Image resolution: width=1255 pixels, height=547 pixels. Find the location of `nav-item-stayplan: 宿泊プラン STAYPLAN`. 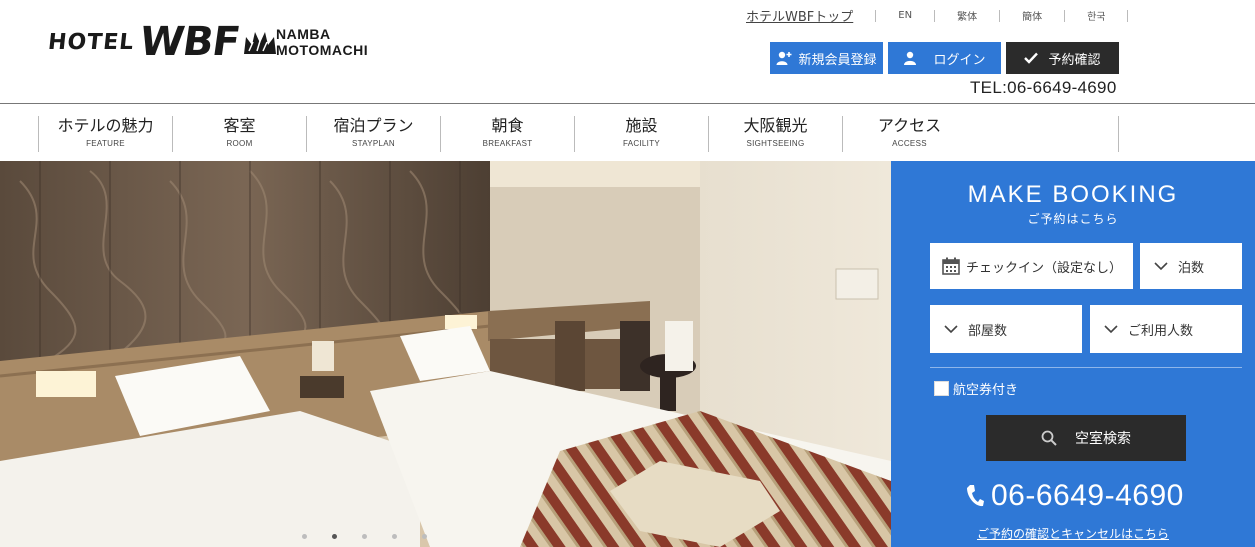

nav-item-stayplan: 宿泊プラン STAYPLAN is located at coordinates (373, 134).